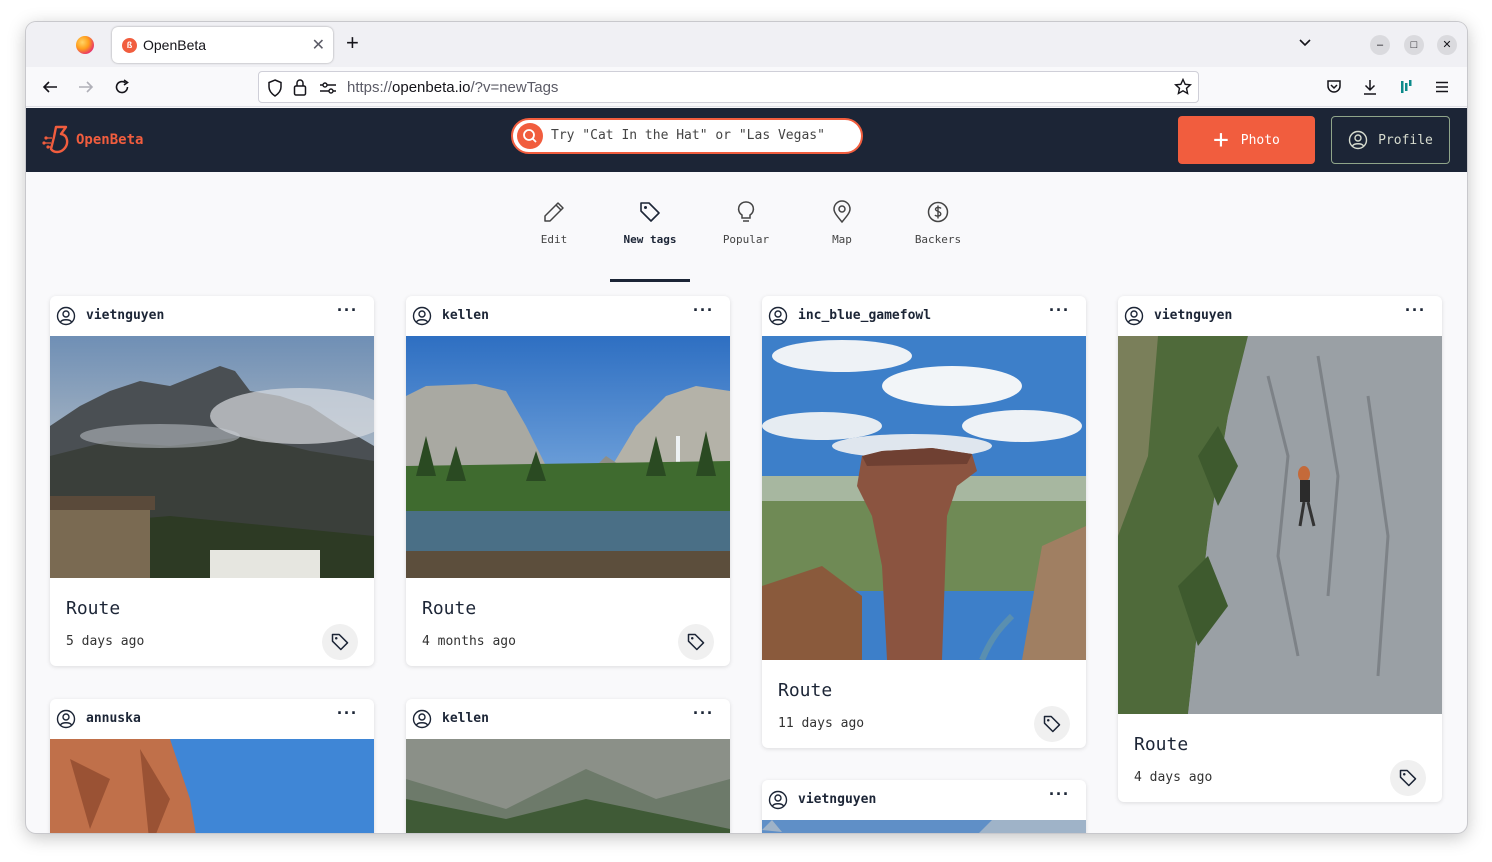  I want to click on back-icon, so click(50, 87).